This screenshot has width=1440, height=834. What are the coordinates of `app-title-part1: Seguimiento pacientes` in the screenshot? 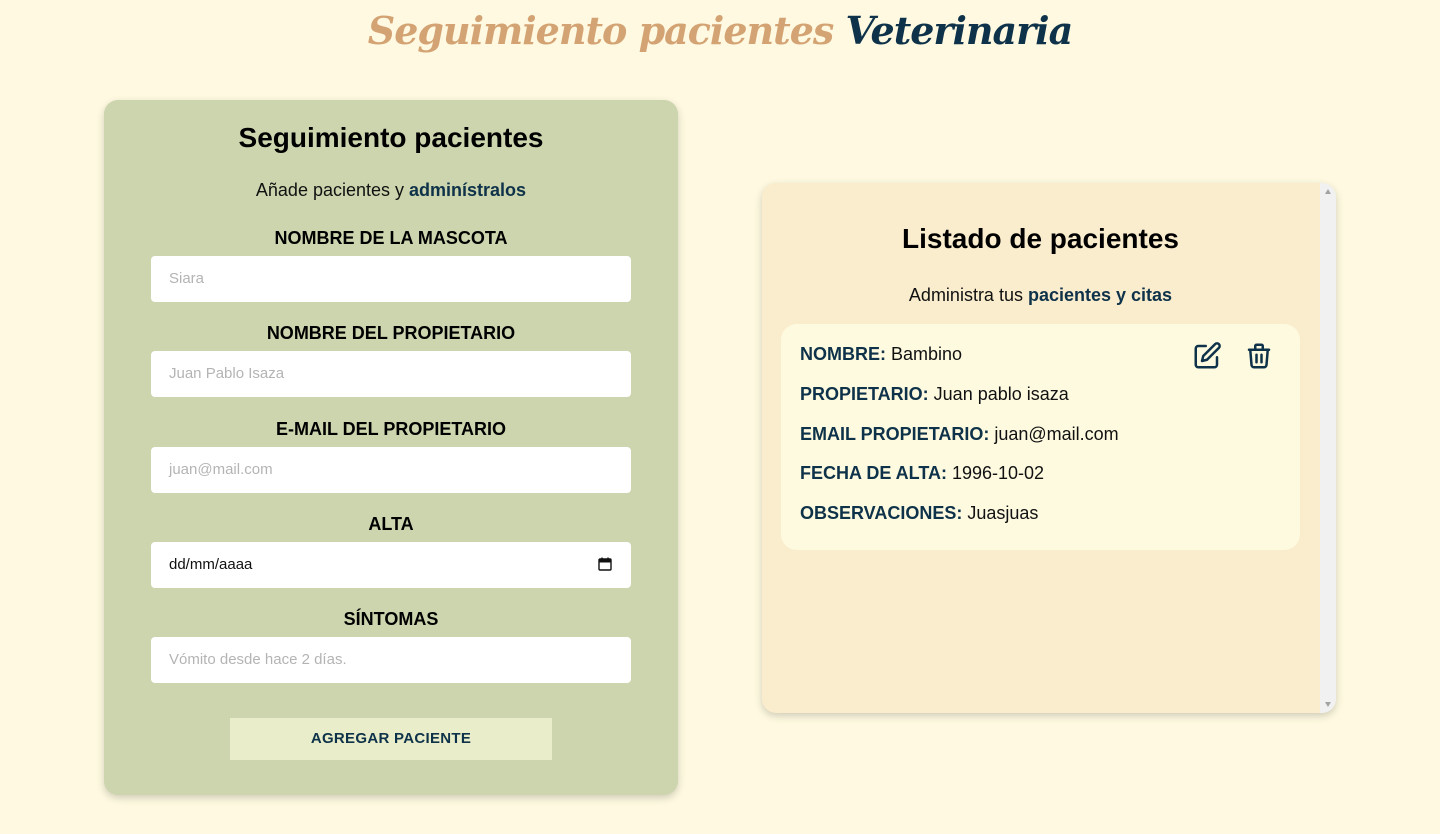 It's located at (601, 30).